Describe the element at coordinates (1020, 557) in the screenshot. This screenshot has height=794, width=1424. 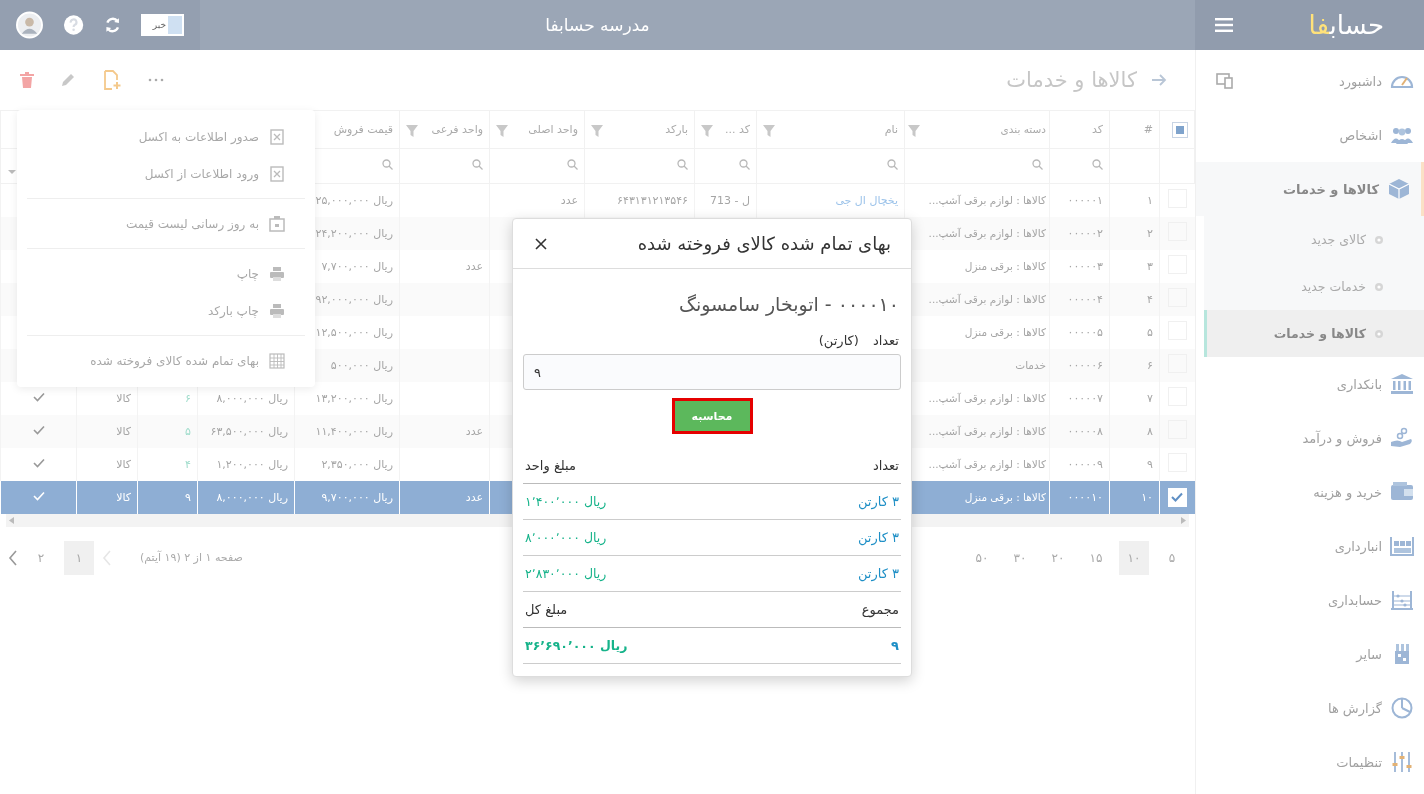
I see `page-size-option: ۳۰` at that location.